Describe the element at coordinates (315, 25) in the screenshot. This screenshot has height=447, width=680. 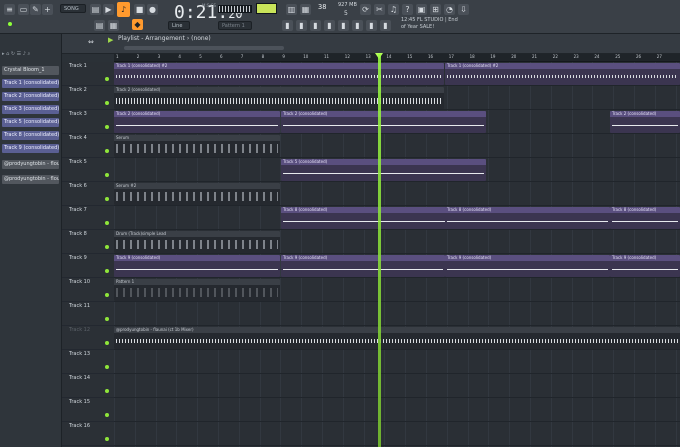
I see `tool-icon-3: ▮` at that location.